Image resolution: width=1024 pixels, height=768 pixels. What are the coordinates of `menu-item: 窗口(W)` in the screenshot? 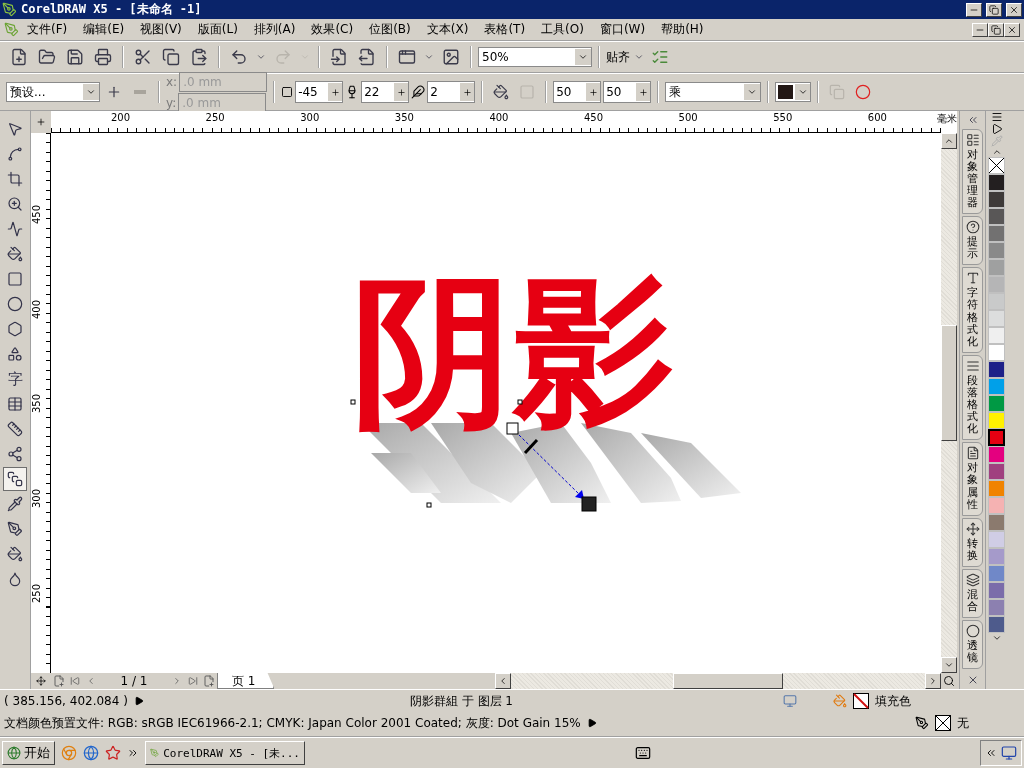 It's located at (622, 29).